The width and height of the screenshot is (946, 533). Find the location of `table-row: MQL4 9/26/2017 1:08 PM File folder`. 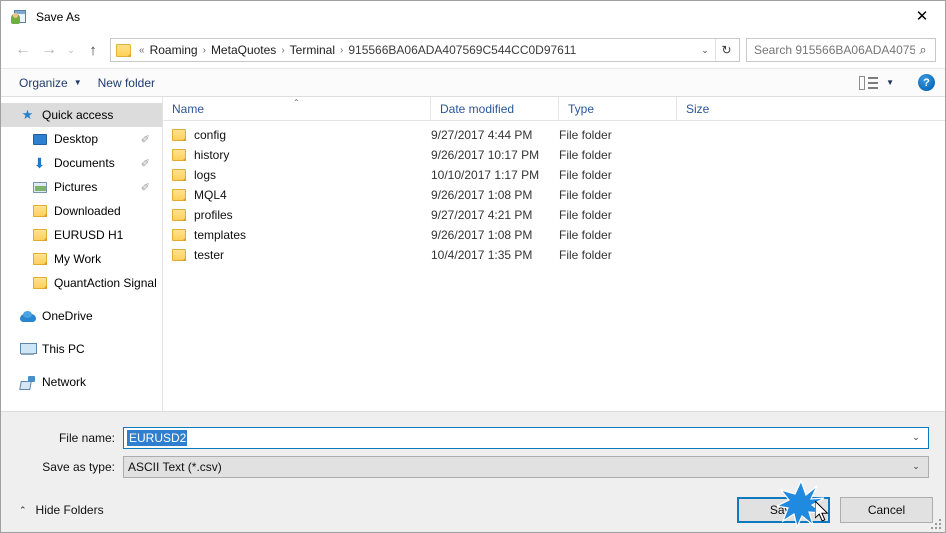

table-row: MQL4 9/26/2017 1:08 PM File folder is located at coordinates (554, 195).